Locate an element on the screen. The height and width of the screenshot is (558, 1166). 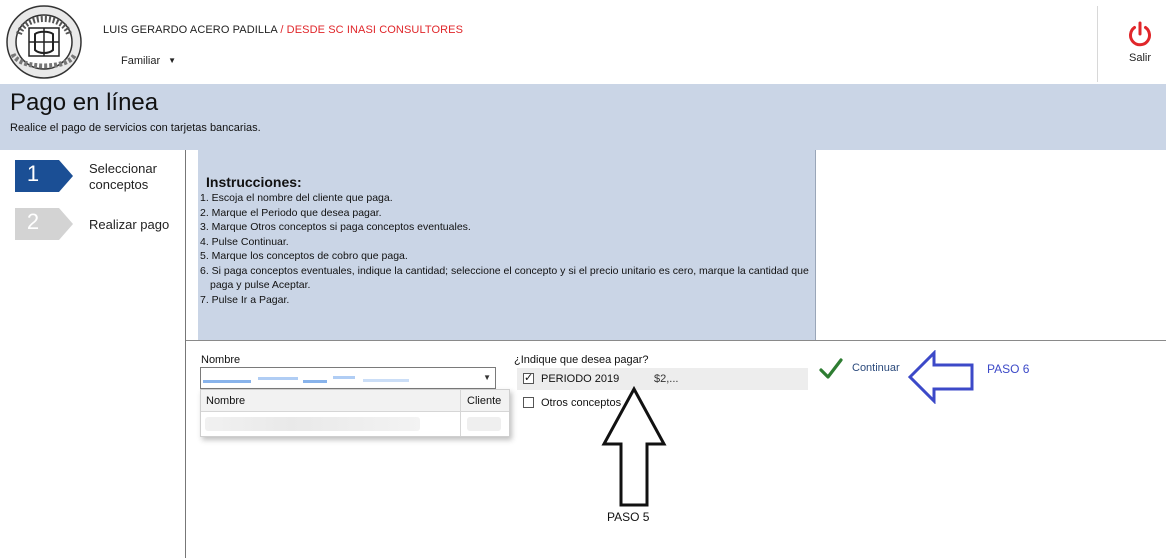
nombre-dropdown-list: Nombre Cliente is located at coordinates (355, 413).